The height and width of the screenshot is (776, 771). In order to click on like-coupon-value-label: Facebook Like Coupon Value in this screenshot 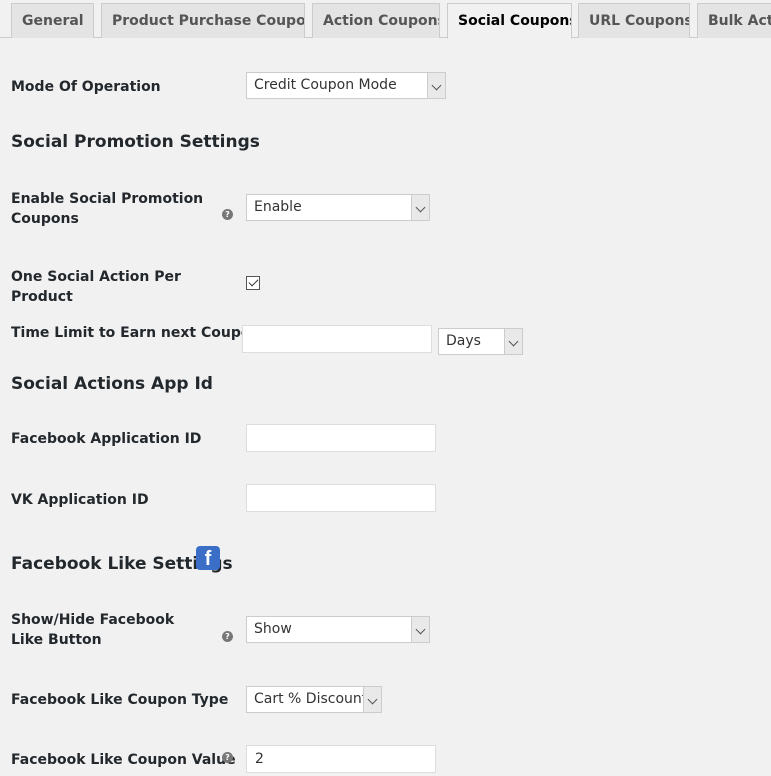, I will do `click(123, 760)`.